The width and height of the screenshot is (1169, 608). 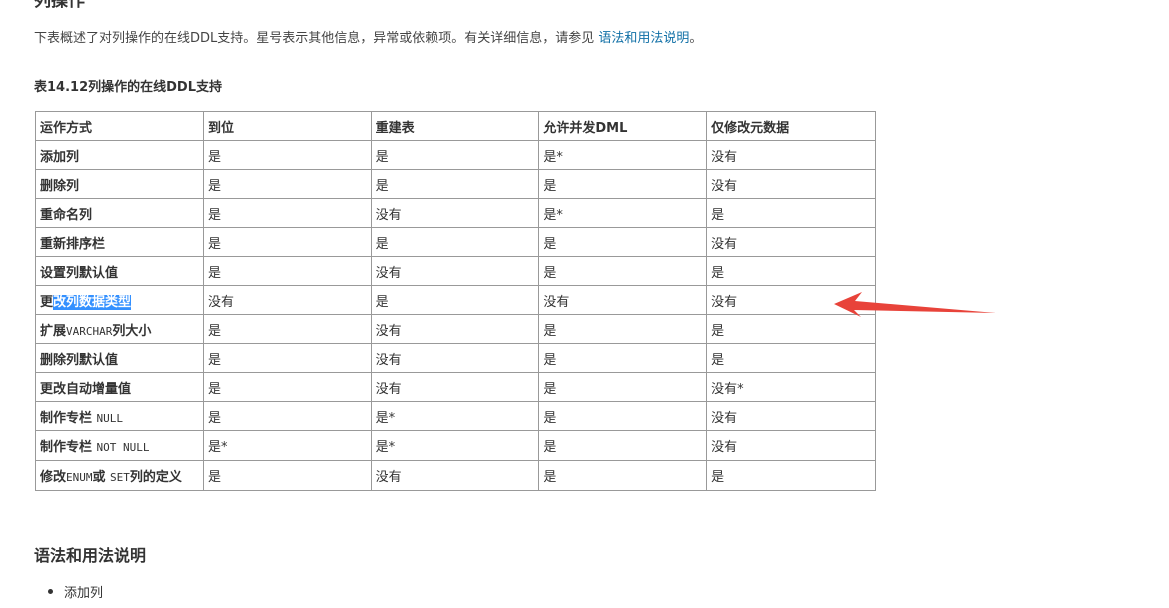 What do you see at coordinates (287, 445) in the screenshot?
I see `in-place-cell: 是*` at bounding box center [287, 445].